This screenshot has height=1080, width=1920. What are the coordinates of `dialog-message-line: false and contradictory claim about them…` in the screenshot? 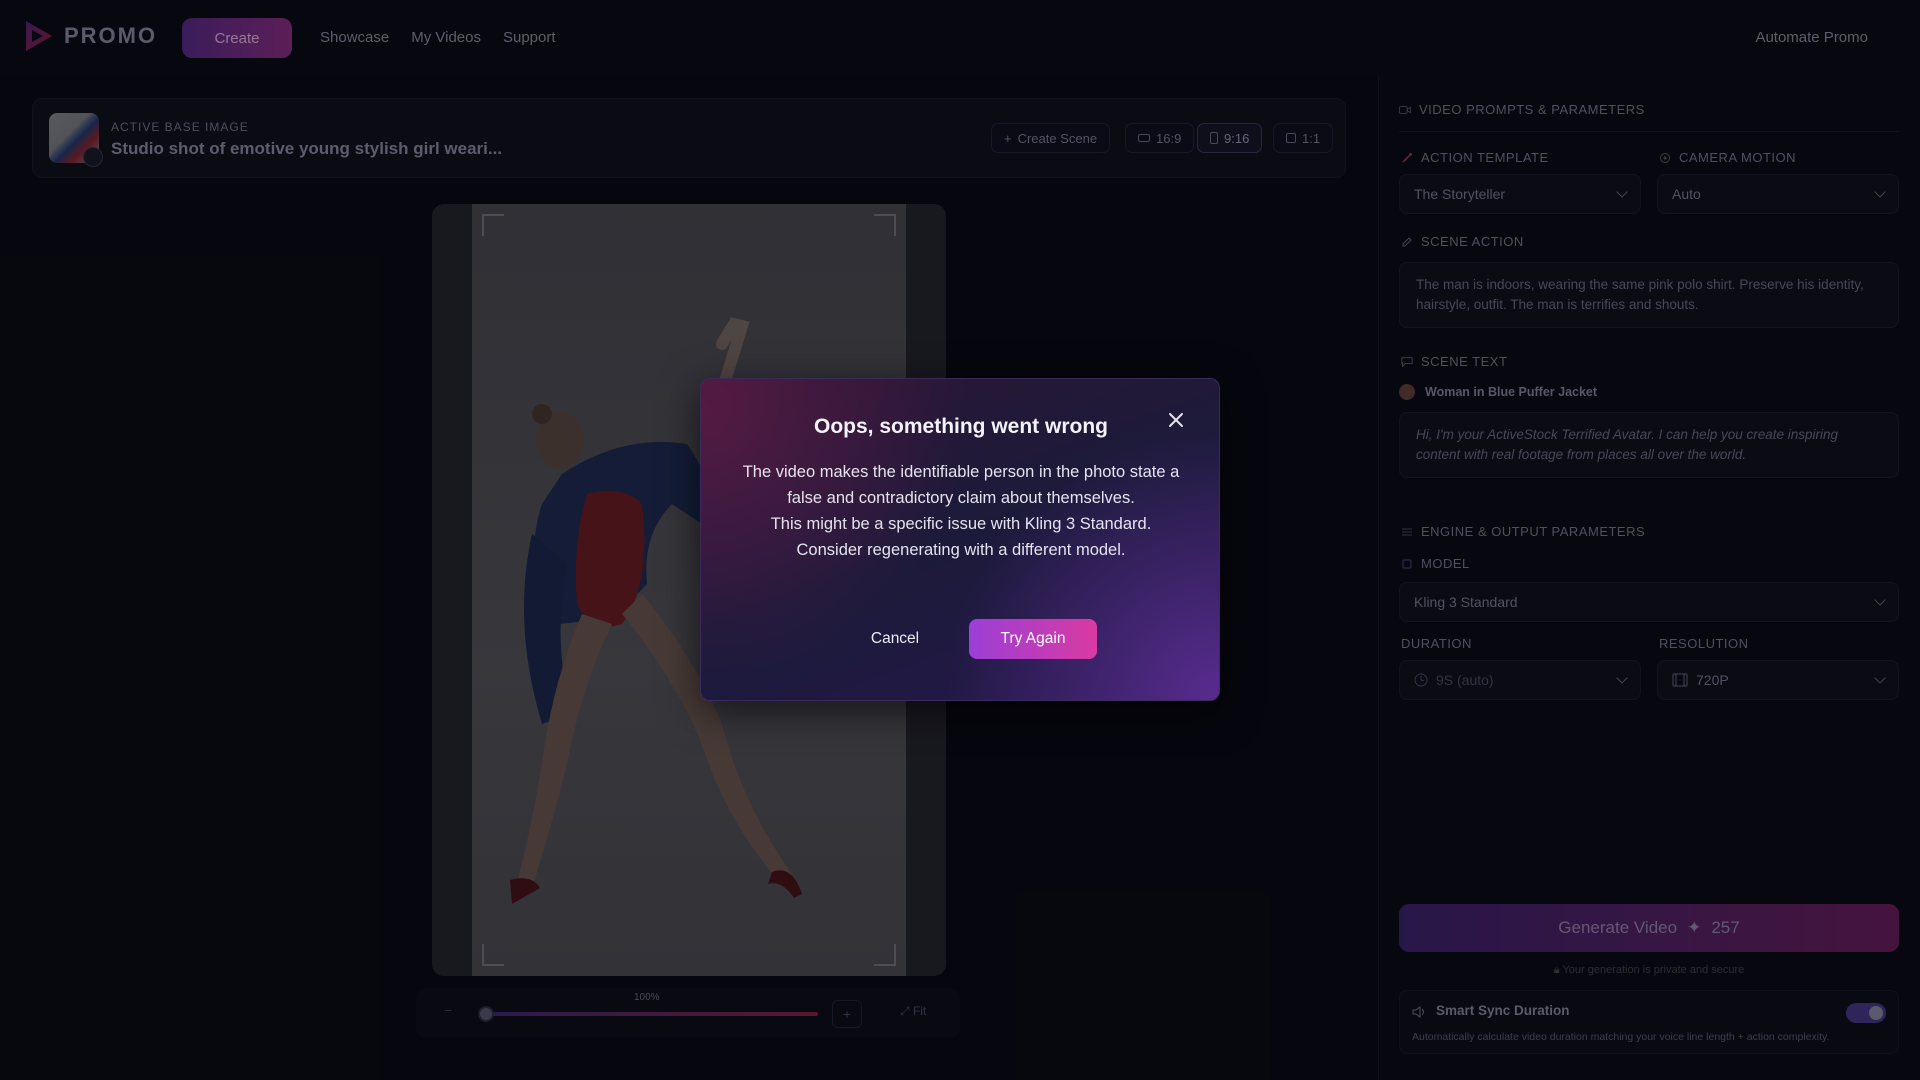 It's located at (961, 498).